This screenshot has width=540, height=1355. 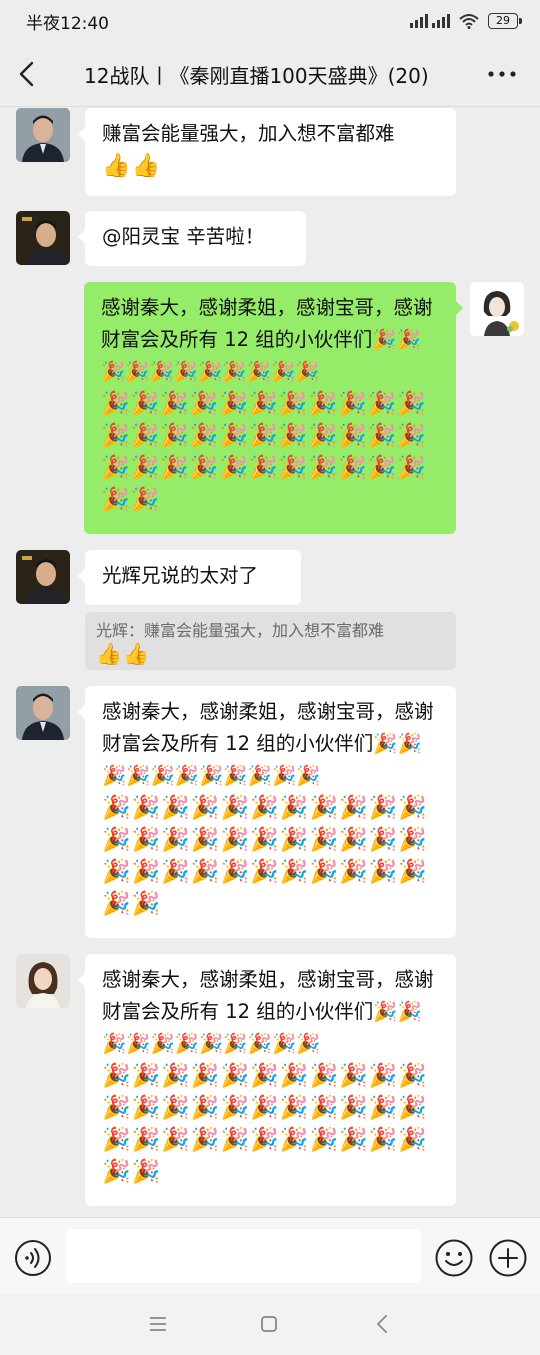 What do you see at coordinates (183, 236) in the screenshot?
I see `message-text: @阳灵宝 辛苦啦！` at bounding box center [183, 236].